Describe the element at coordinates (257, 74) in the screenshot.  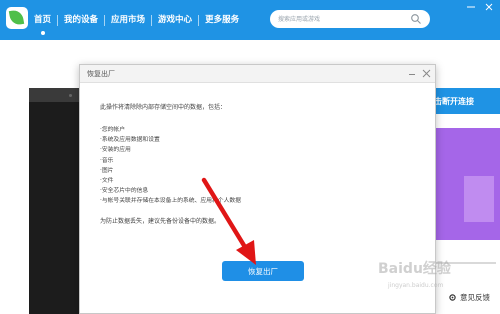
I see `dialog-header: 恢复出厂` at that location.